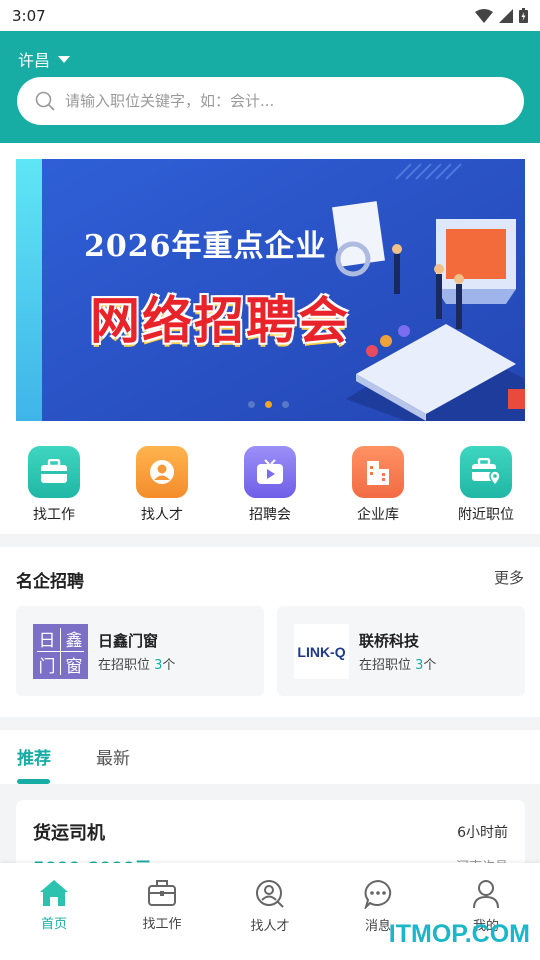 Image resolution: width=540 pixels, height=960 pixels. I want to click on quick-nav: 找工作 找人才 招聘会 企业库 附近职位, so click(270, 486).